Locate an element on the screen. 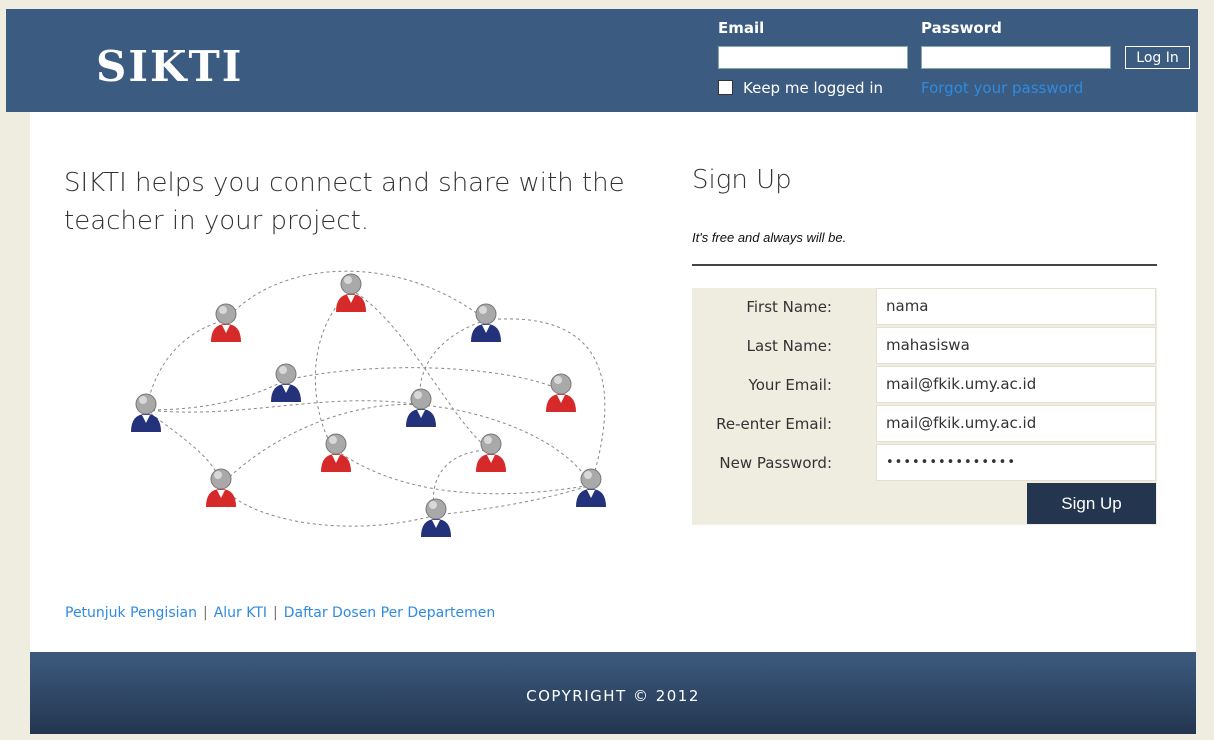 Image resolution: width=1214 pixels, height=740 pixels. email-label: Email is located at coordinates (741, 28).